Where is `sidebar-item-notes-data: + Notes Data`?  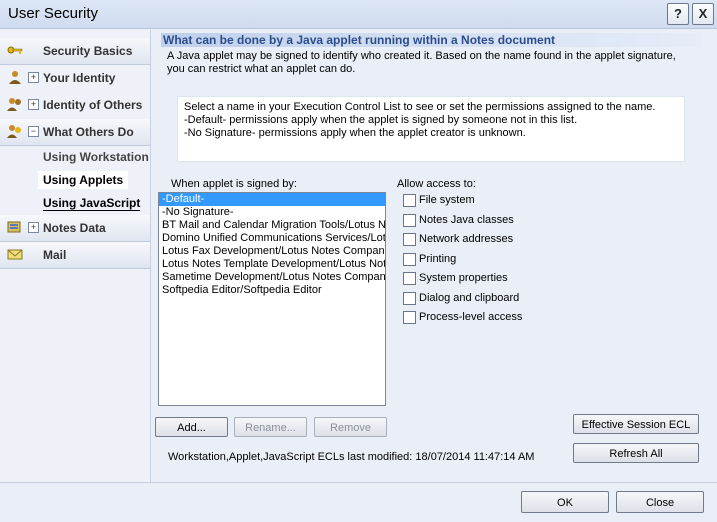 sidebar-item-notes-data: + Notes Data is located at coordinates (75, 228).